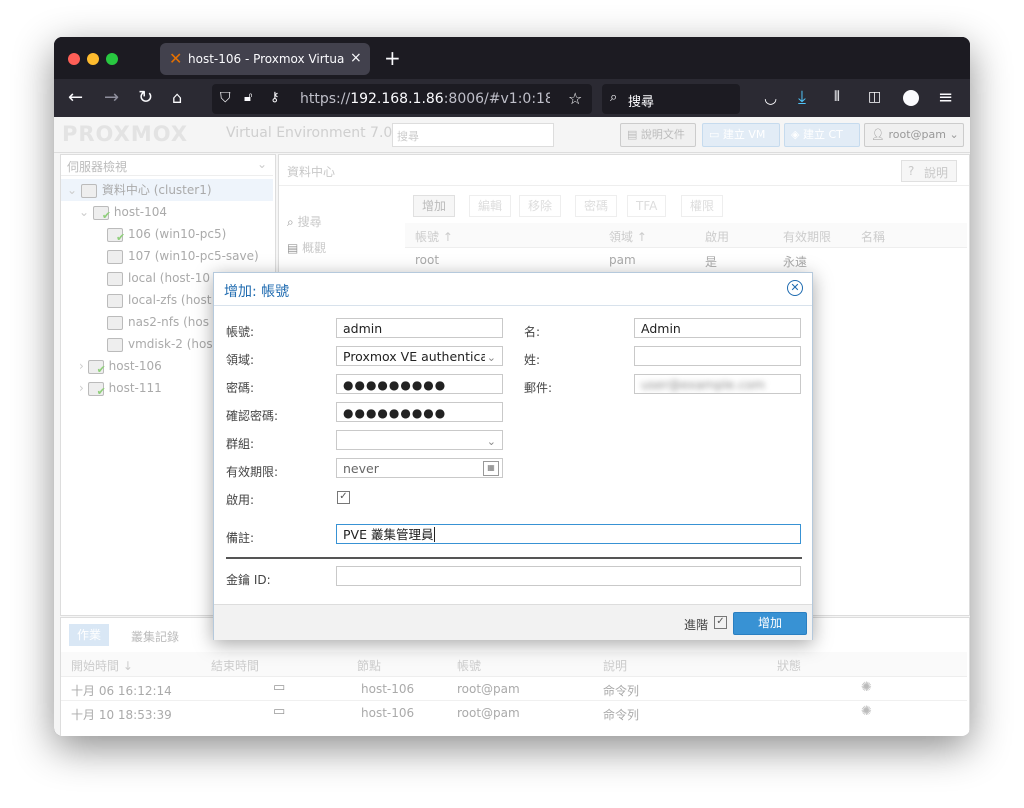  Describe the element at coordinates (177, 97) in the screenshot. I see `home-icon: ⌂` at that location.